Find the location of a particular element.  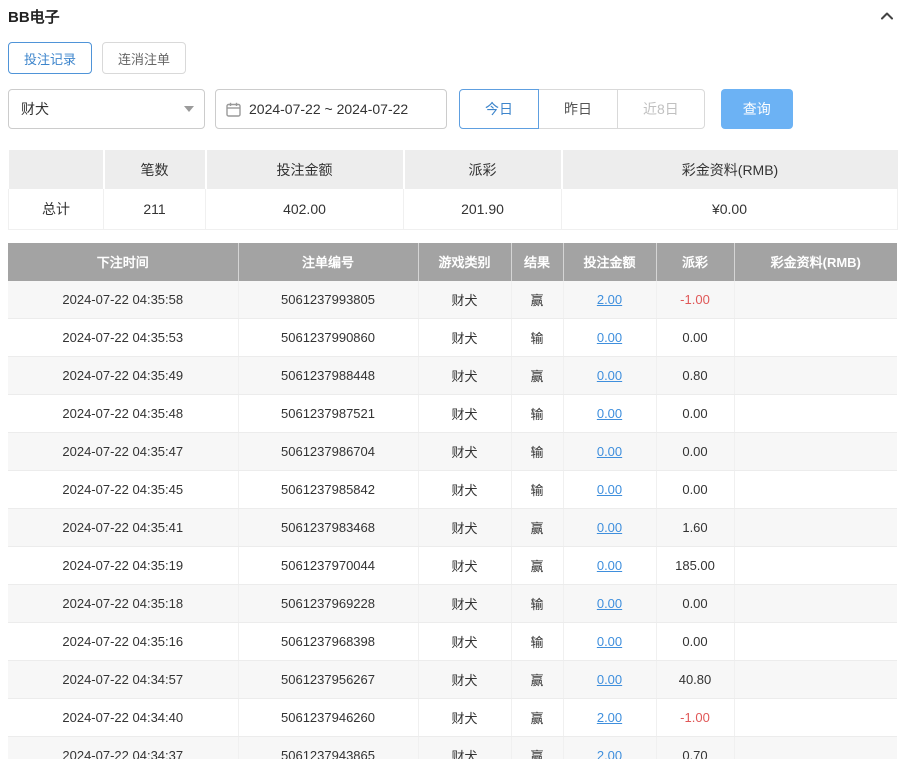

cell-time: 2024-07-22 04:35:41 is located at coordinates (123, 527).